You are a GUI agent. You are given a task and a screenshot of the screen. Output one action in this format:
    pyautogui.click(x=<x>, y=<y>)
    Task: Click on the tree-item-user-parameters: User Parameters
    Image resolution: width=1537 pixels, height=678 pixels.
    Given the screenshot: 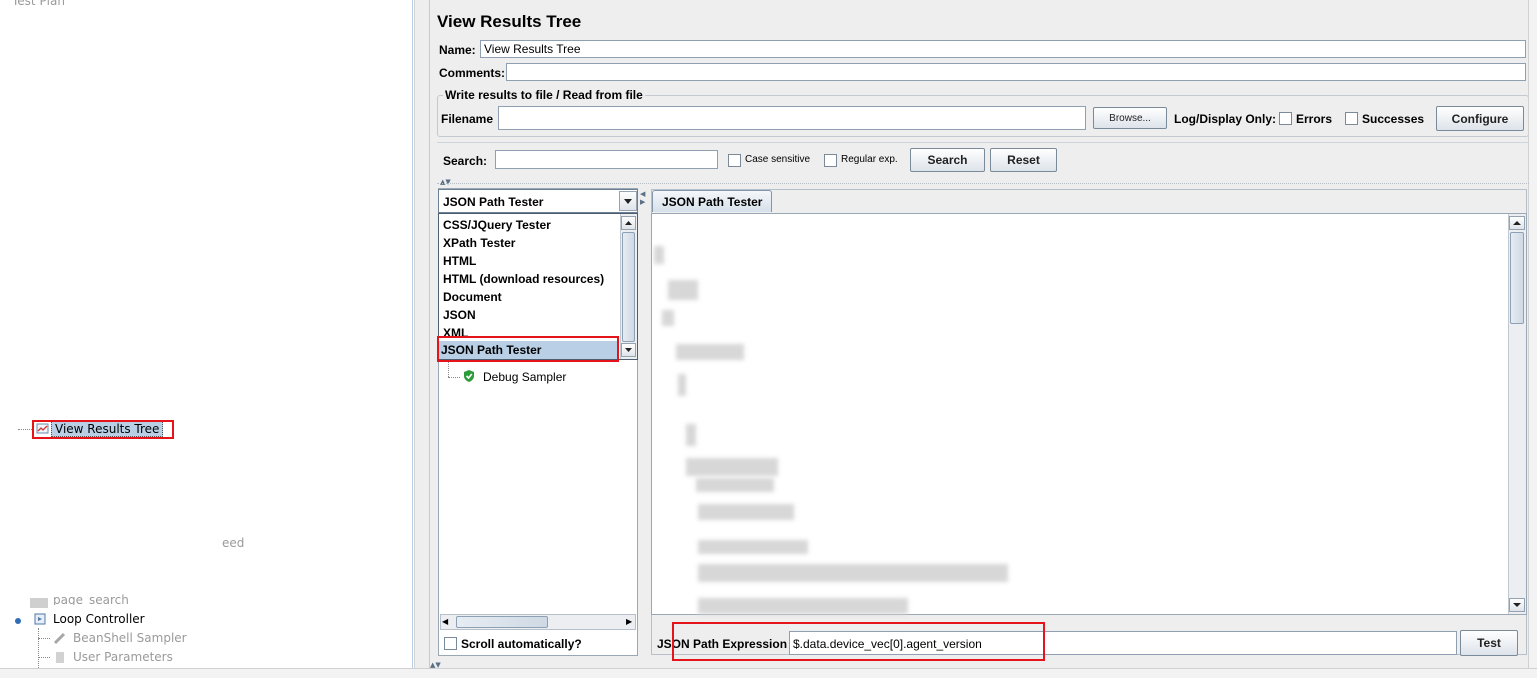 What is the action you would take?
    pyautogui.click(x=123, y=657)
    